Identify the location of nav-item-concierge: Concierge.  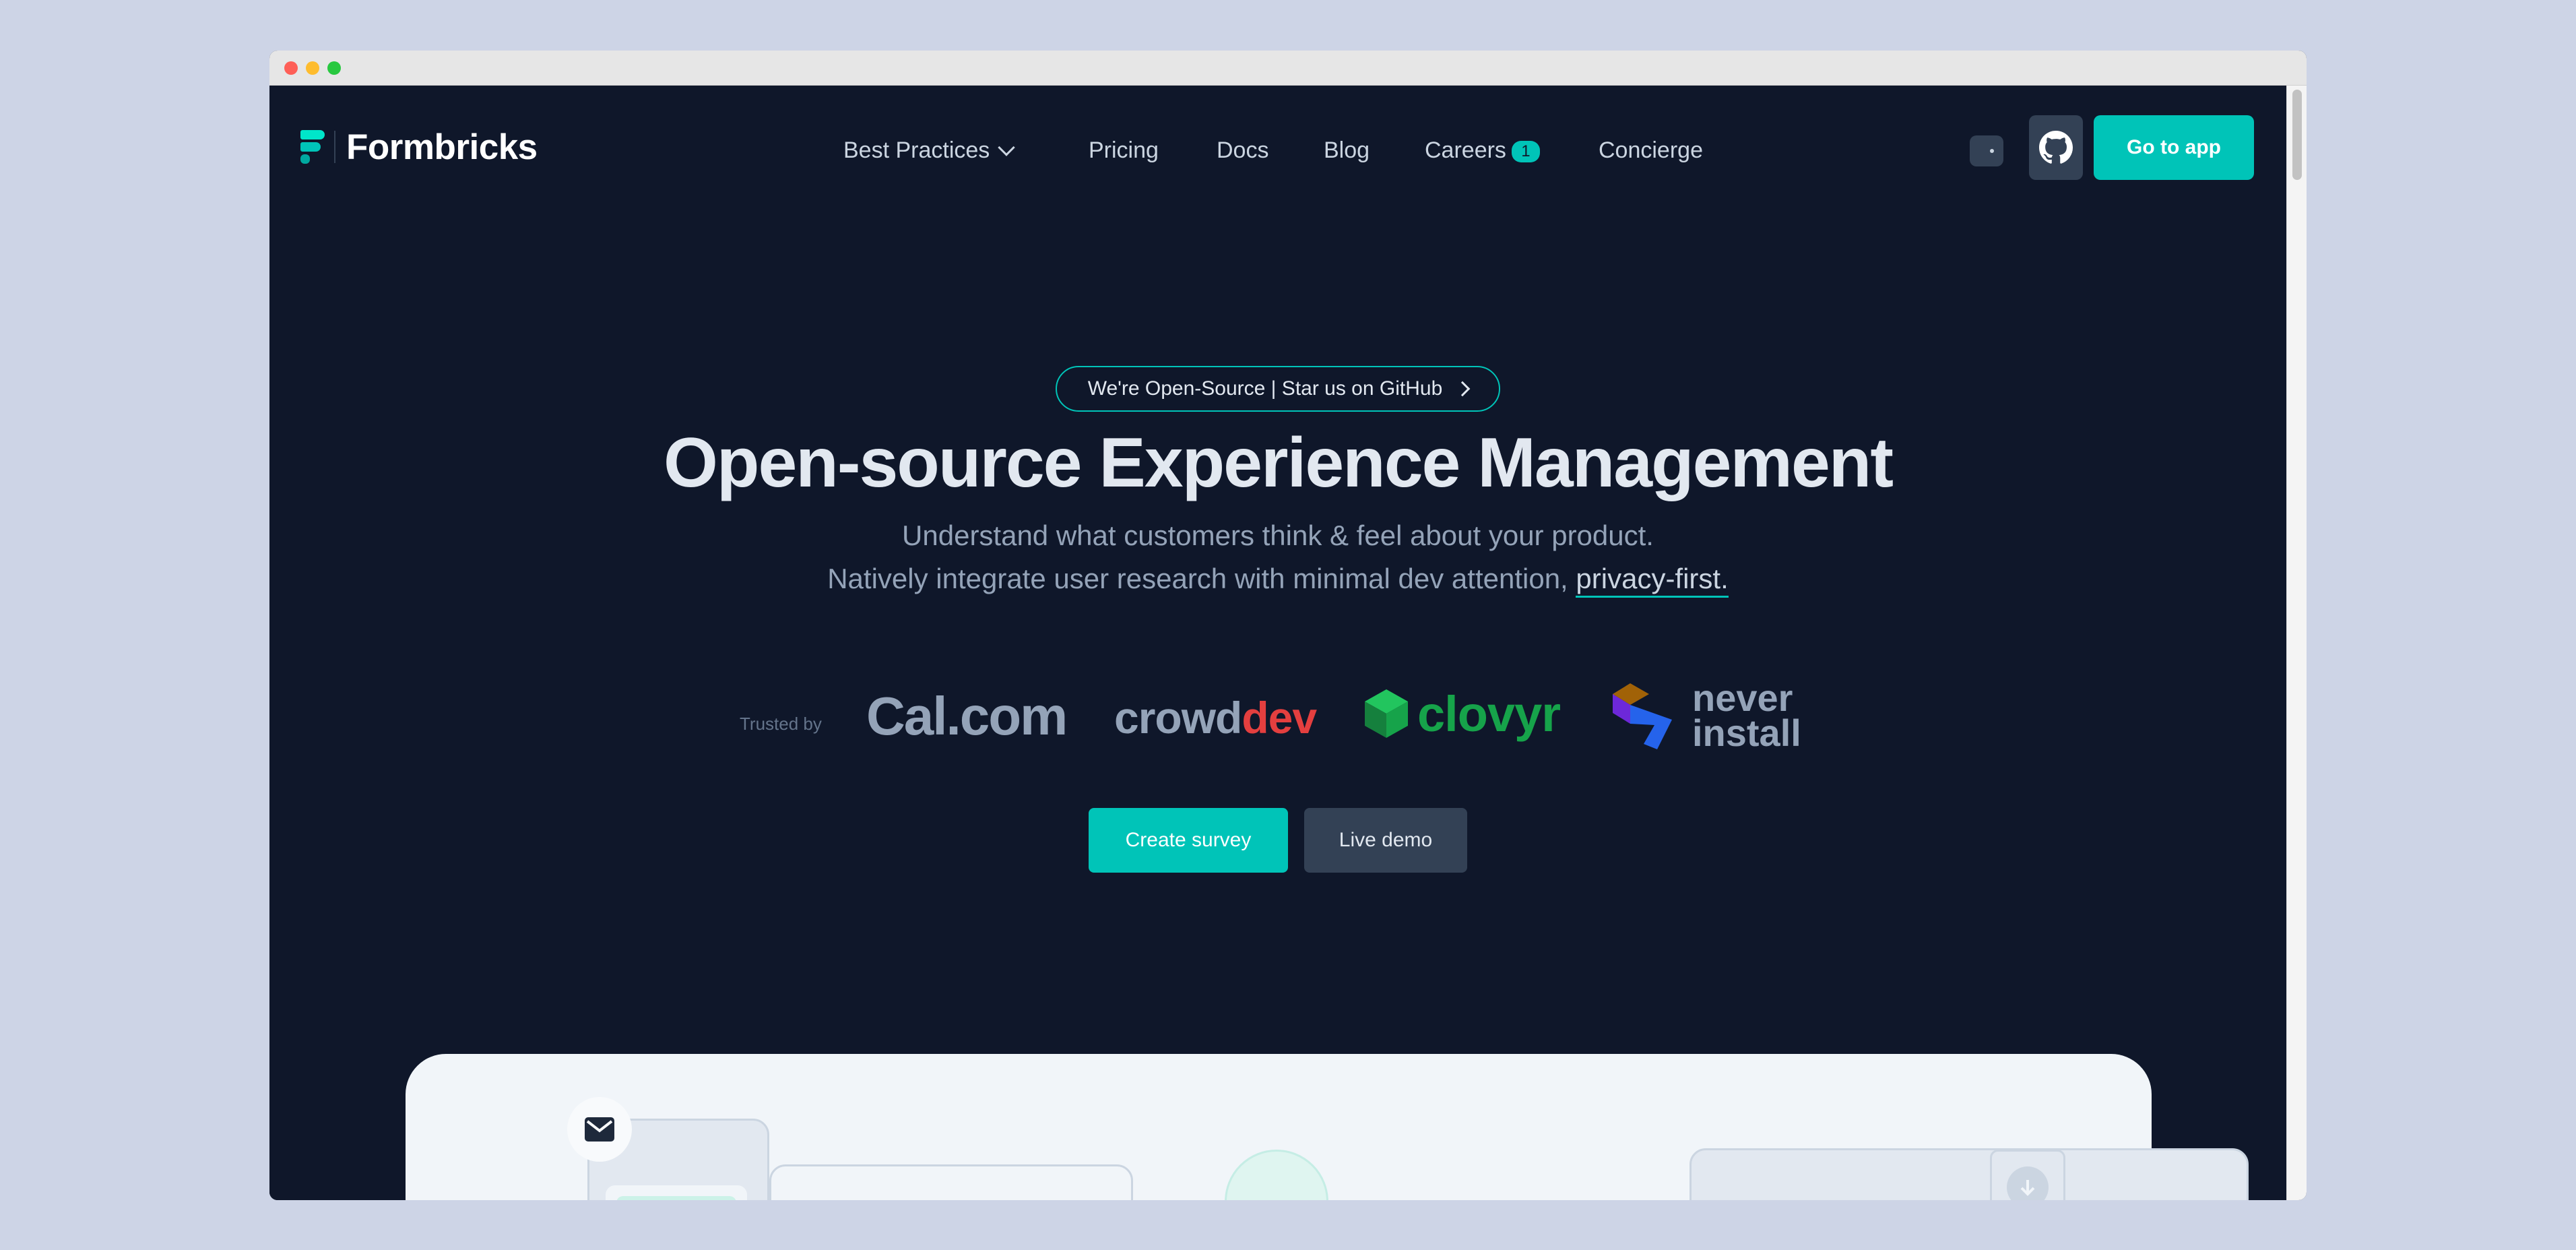
(1651, 150).